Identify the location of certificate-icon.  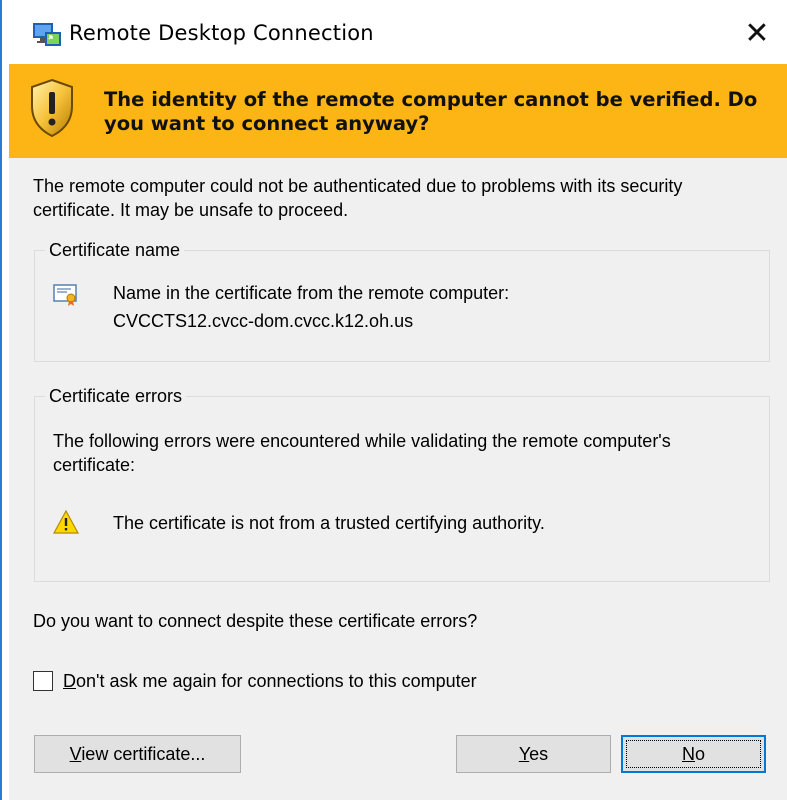
(65, 295).